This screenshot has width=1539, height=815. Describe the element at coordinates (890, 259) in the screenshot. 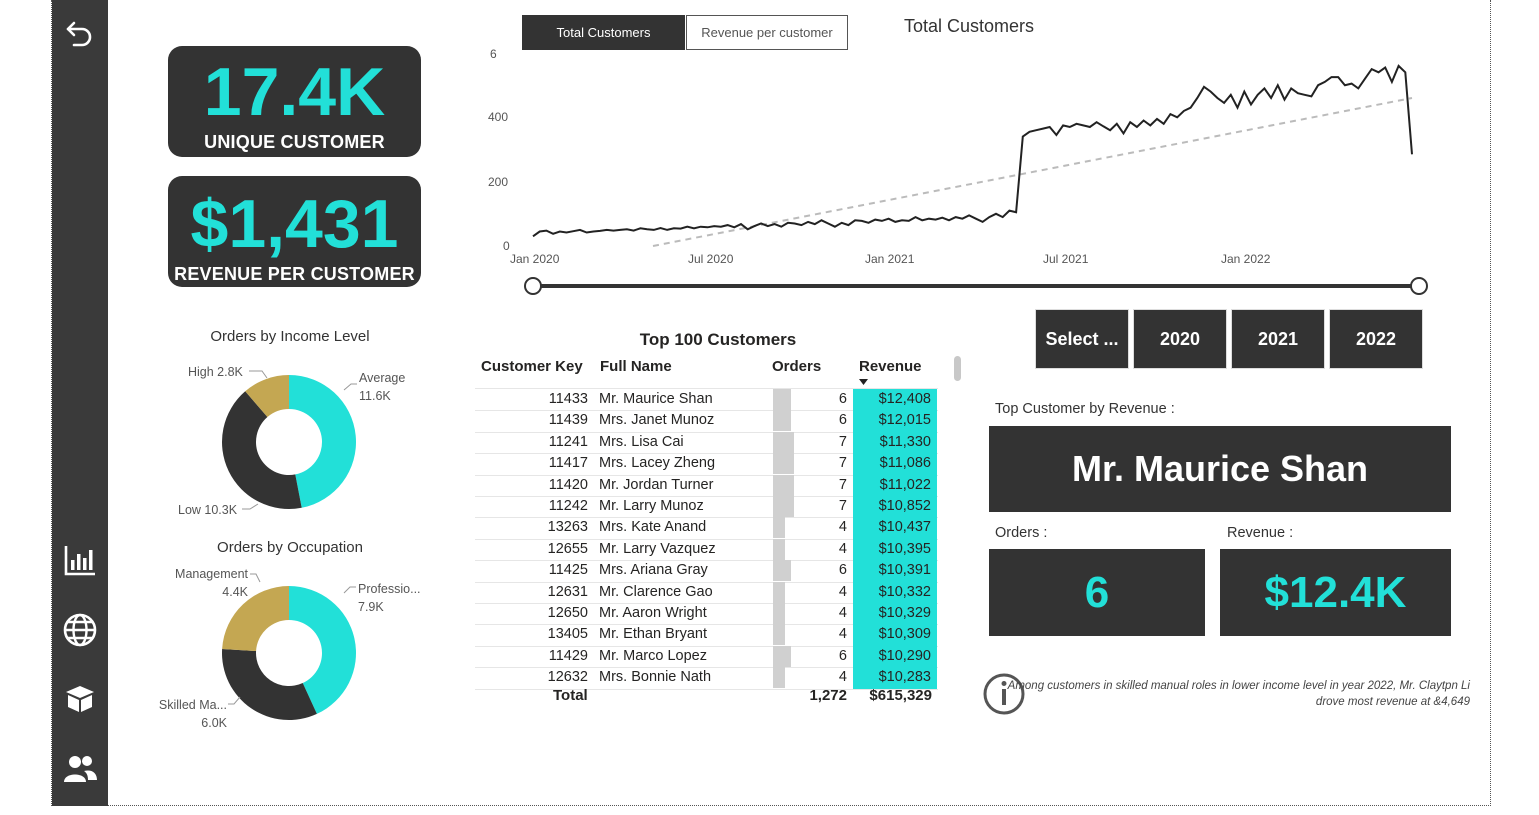

I see `x-tick-label: Jan 2021` at that location.